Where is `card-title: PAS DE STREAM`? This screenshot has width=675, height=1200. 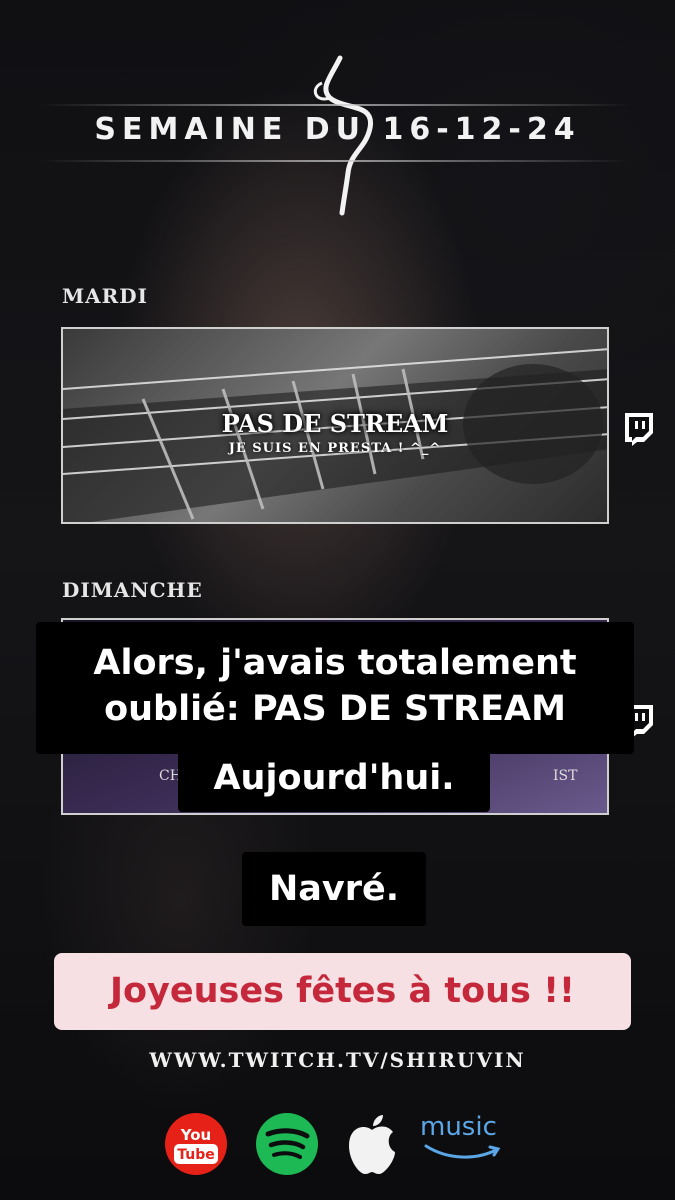
card-title: PAS DE STREAM is located at coordinates (335, 423).